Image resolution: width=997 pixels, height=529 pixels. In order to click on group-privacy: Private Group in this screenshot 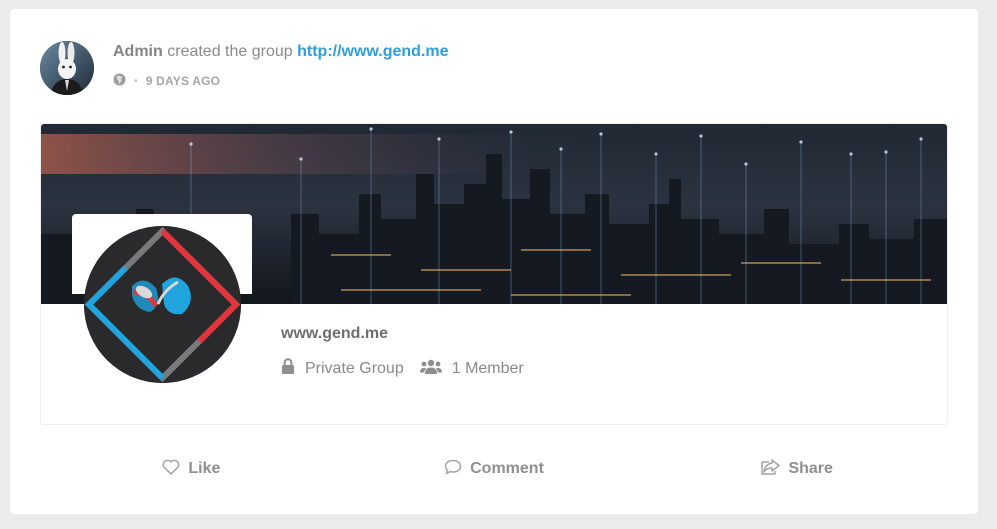, I will do `click(342, 368)`.